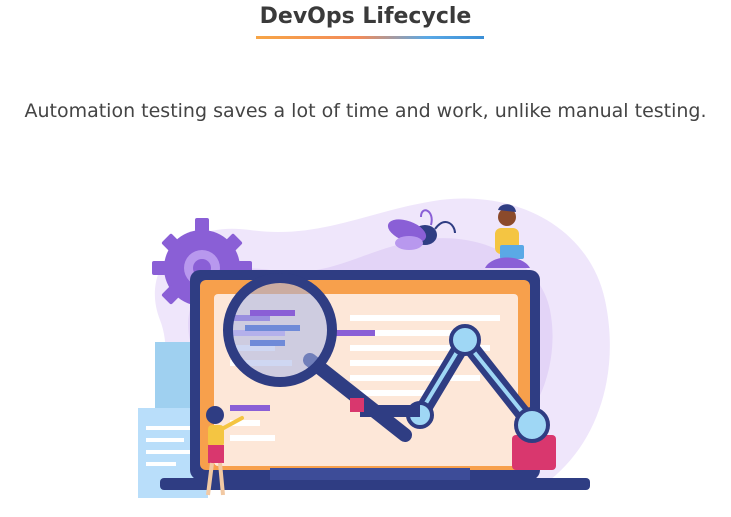  I want to click on title-underline, so click(370, 37).